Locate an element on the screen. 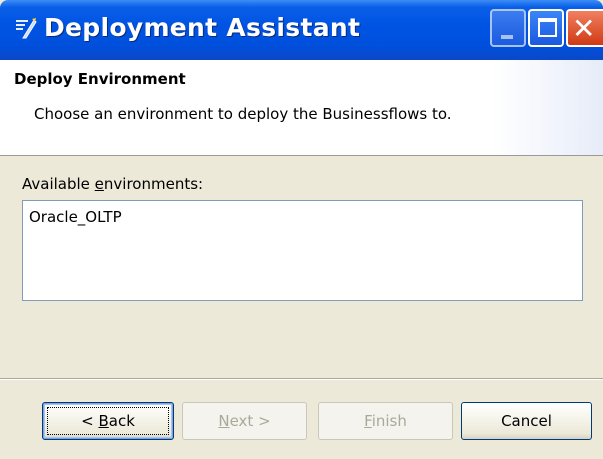  next-button: Next > is located at coordinates (244, 421).